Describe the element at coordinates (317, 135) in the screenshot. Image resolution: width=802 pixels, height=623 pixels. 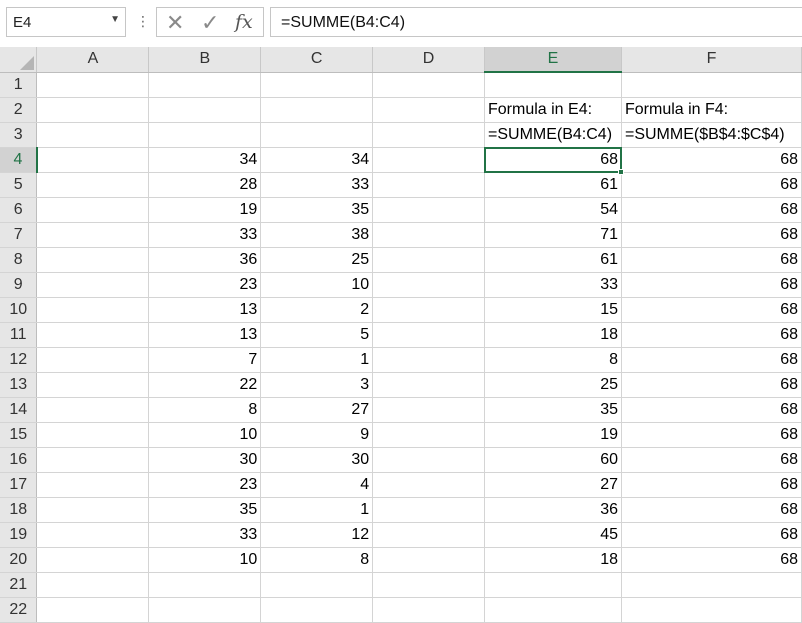
I see `cell-c3` at that location.